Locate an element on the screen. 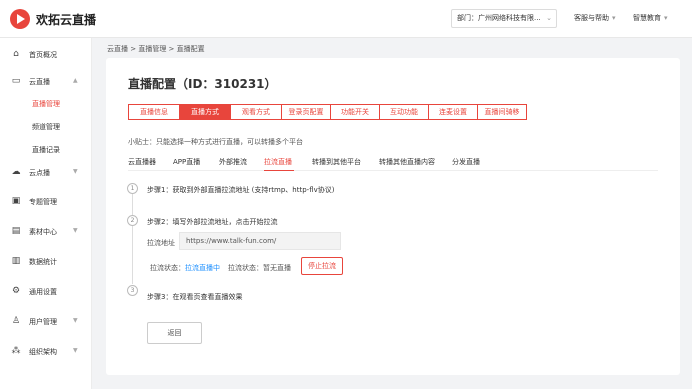 This screenshot has height=389, width=692. subtab-relay-to-platform: 转播到其他平台 is located at coordinates (336, 162).